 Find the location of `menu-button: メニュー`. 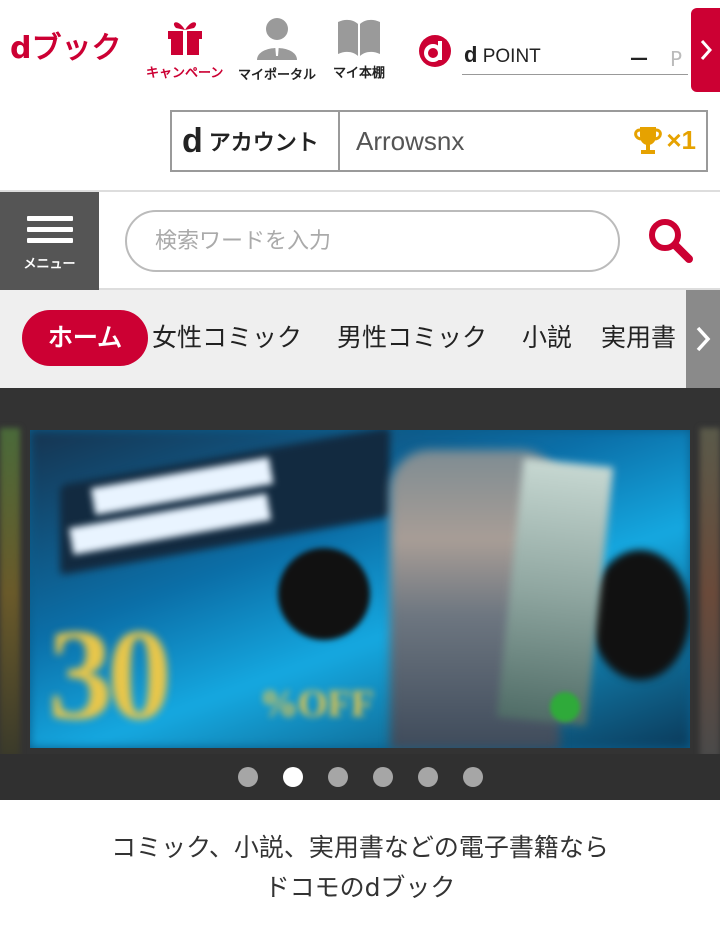

menu-button: メニュー is located at coordinates (49, 241).